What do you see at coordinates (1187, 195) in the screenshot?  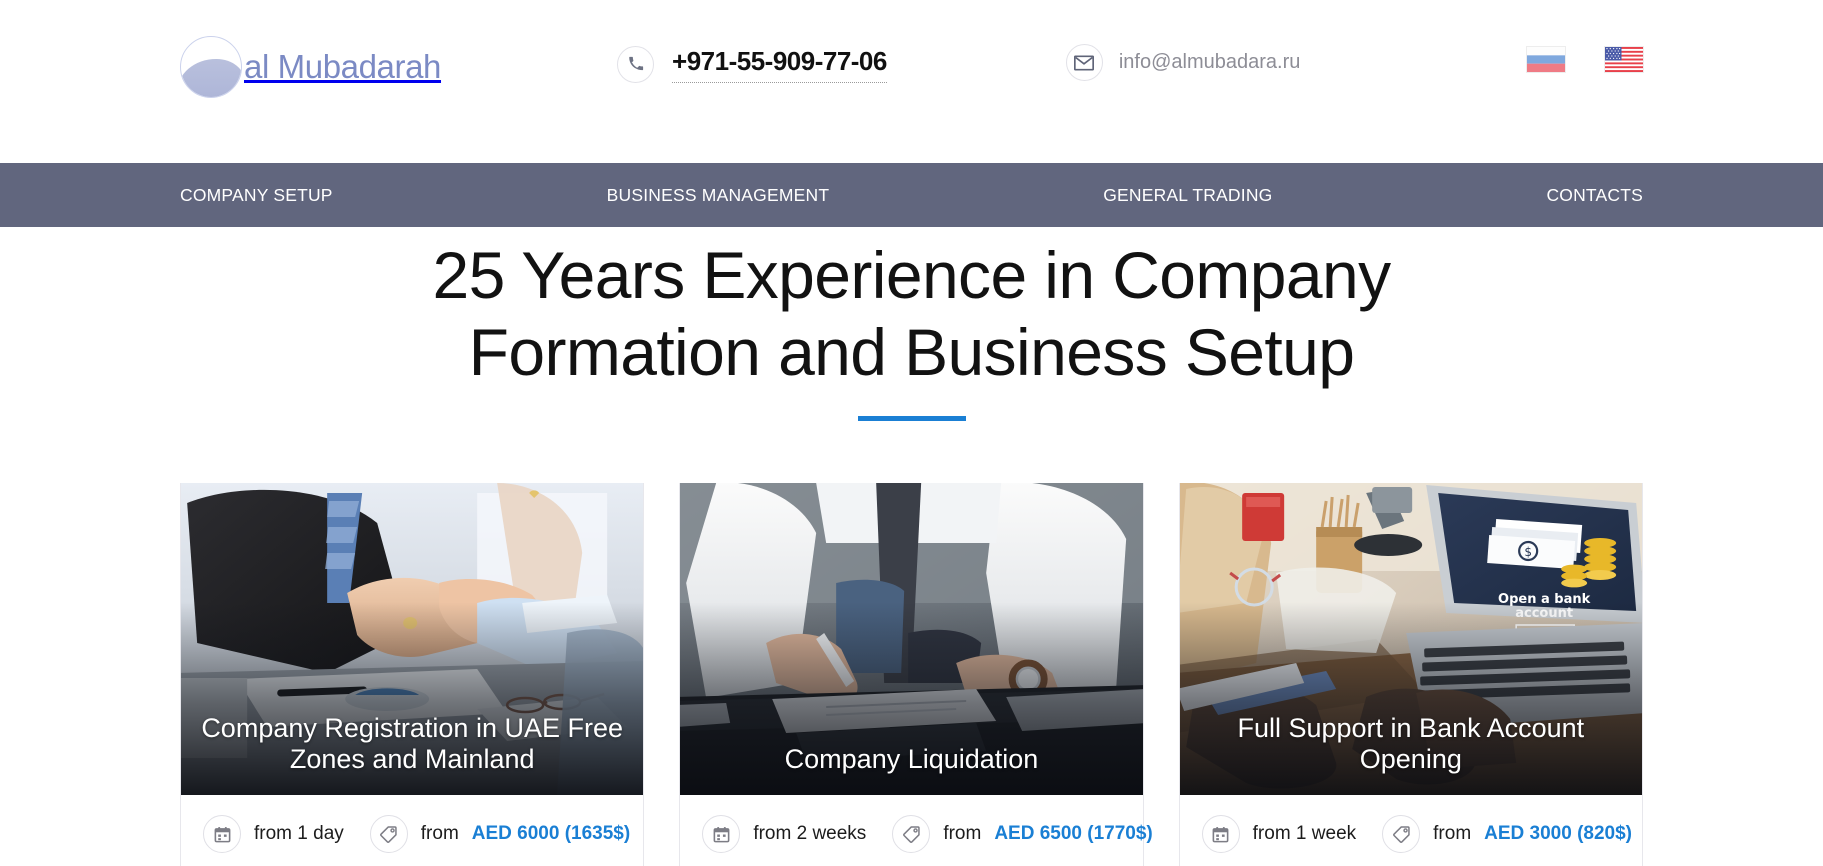 I see `nav-item-general-trading: GENERAL TRADING` at bounding box center [1187, 195].